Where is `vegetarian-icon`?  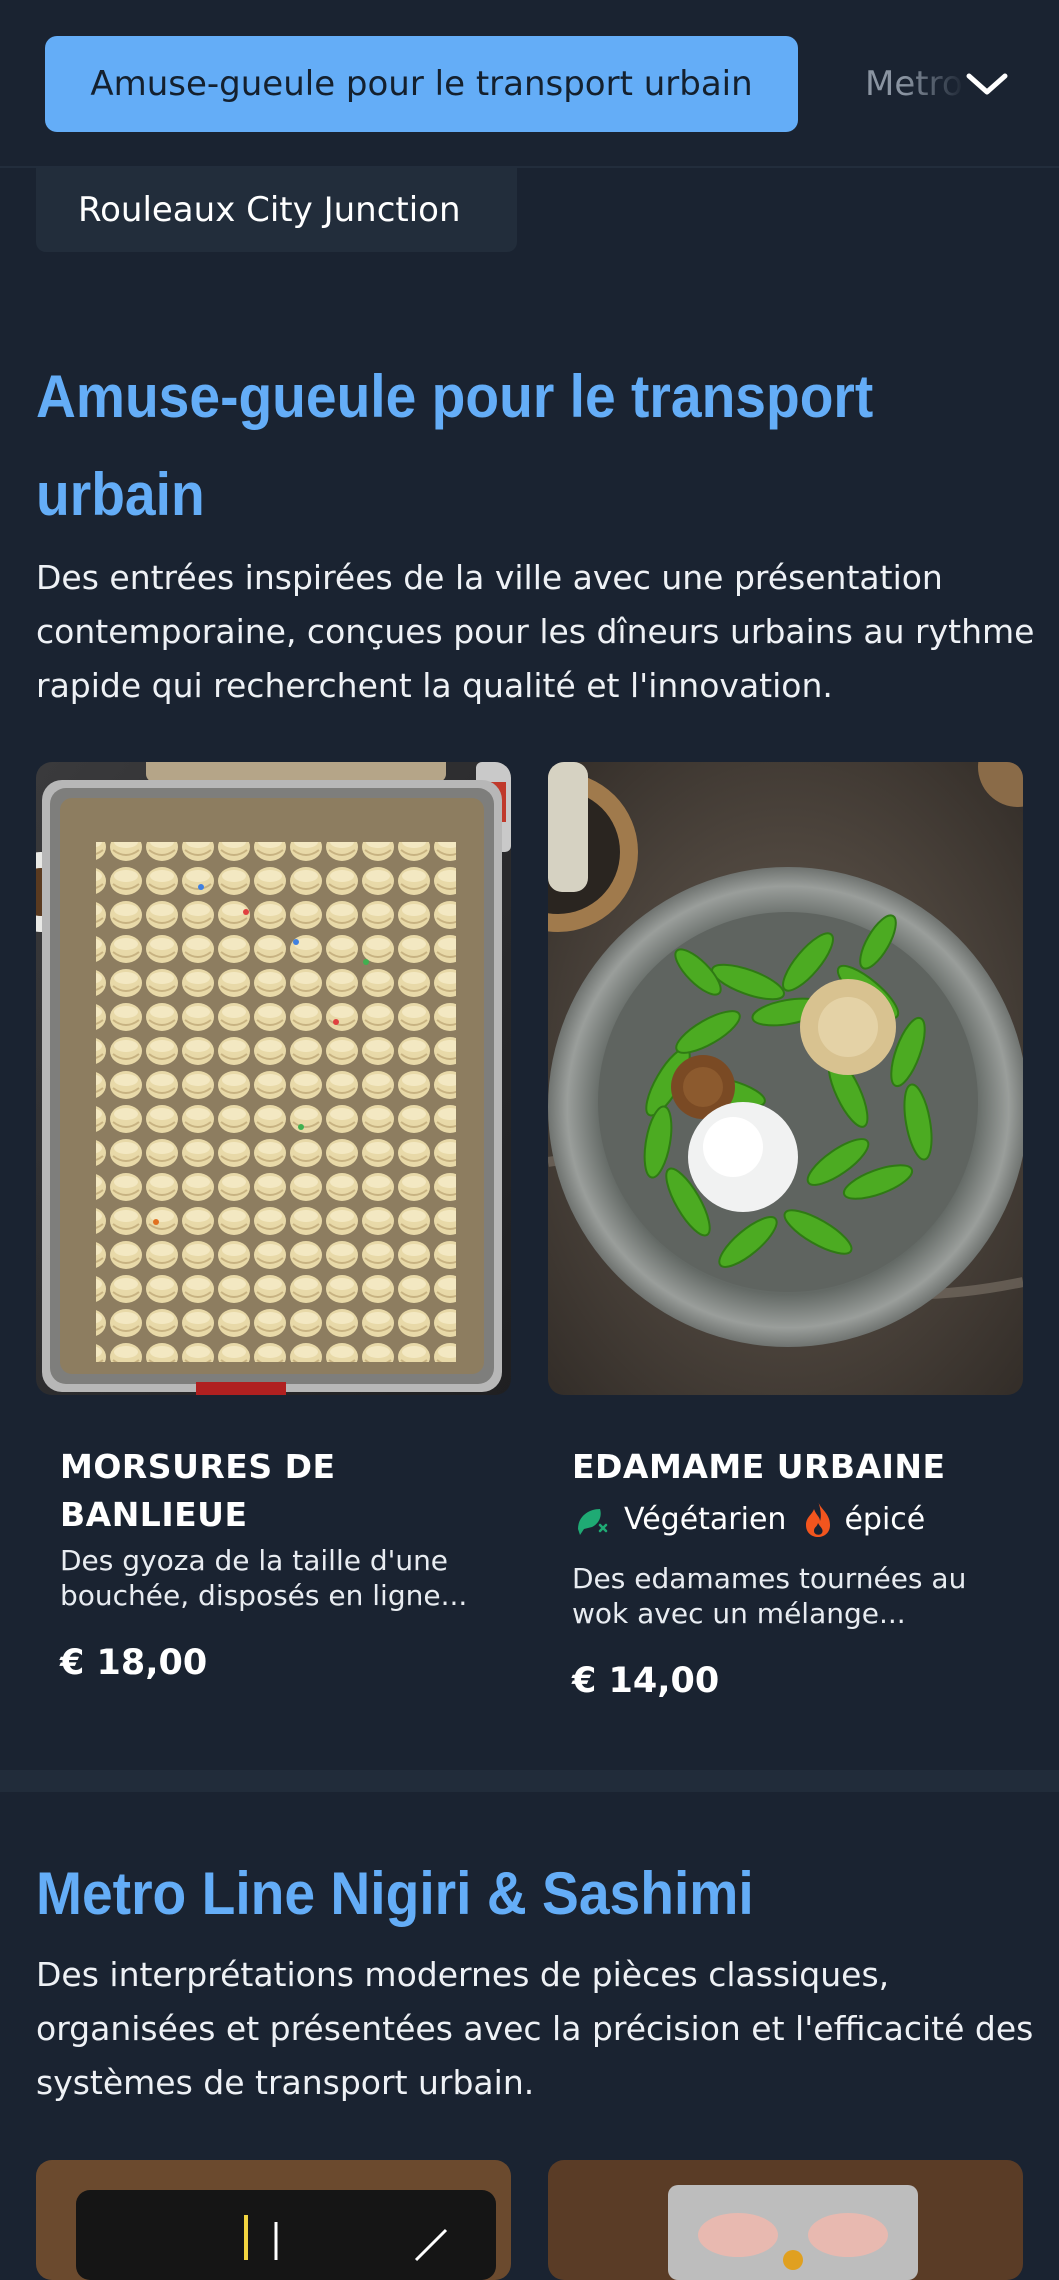
vegetarian-icon is located at coordinates (593, 1522).